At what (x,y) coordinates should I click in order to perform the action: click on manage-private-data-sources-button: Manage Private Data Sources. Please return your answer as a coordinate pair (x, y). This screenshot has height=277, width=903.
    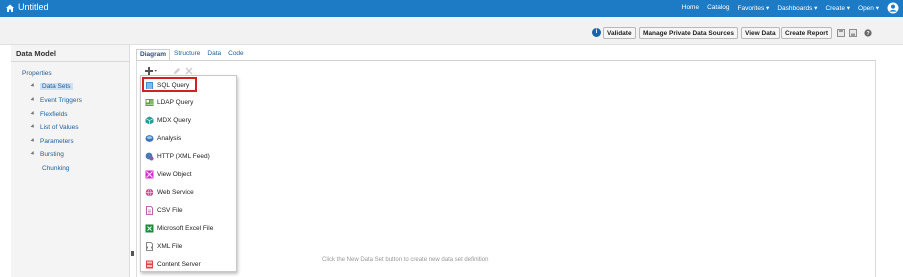
    Looking at the image, I should click on (689, 33).